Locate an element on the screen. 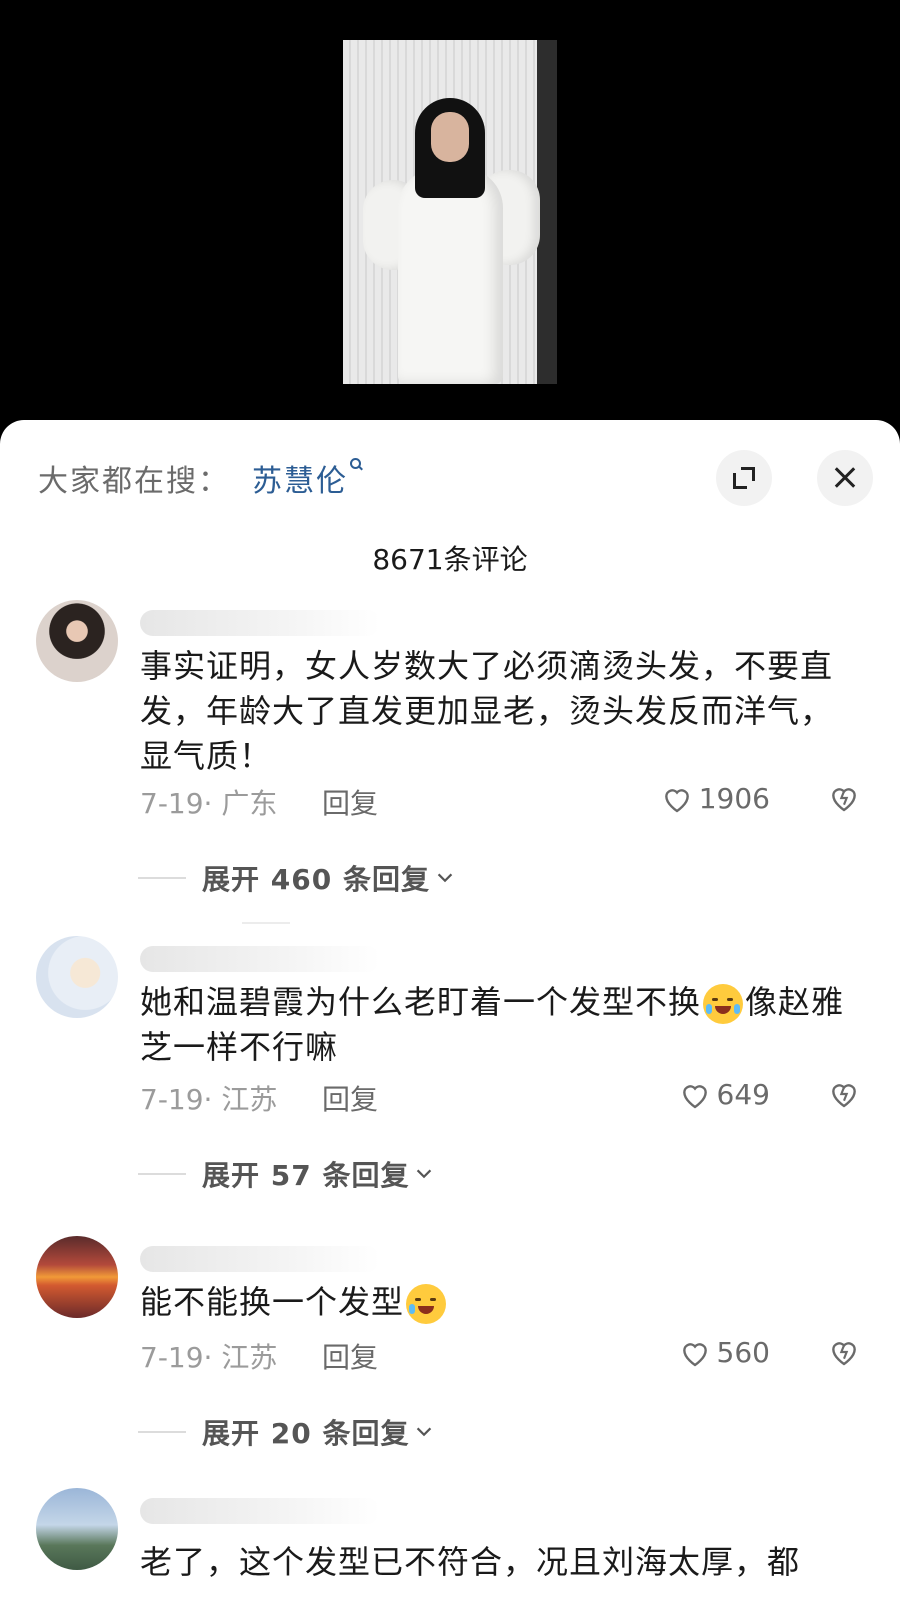 The width and height of the screenshot is (900, 1599). white-dress is located at coordinates (450, 276).